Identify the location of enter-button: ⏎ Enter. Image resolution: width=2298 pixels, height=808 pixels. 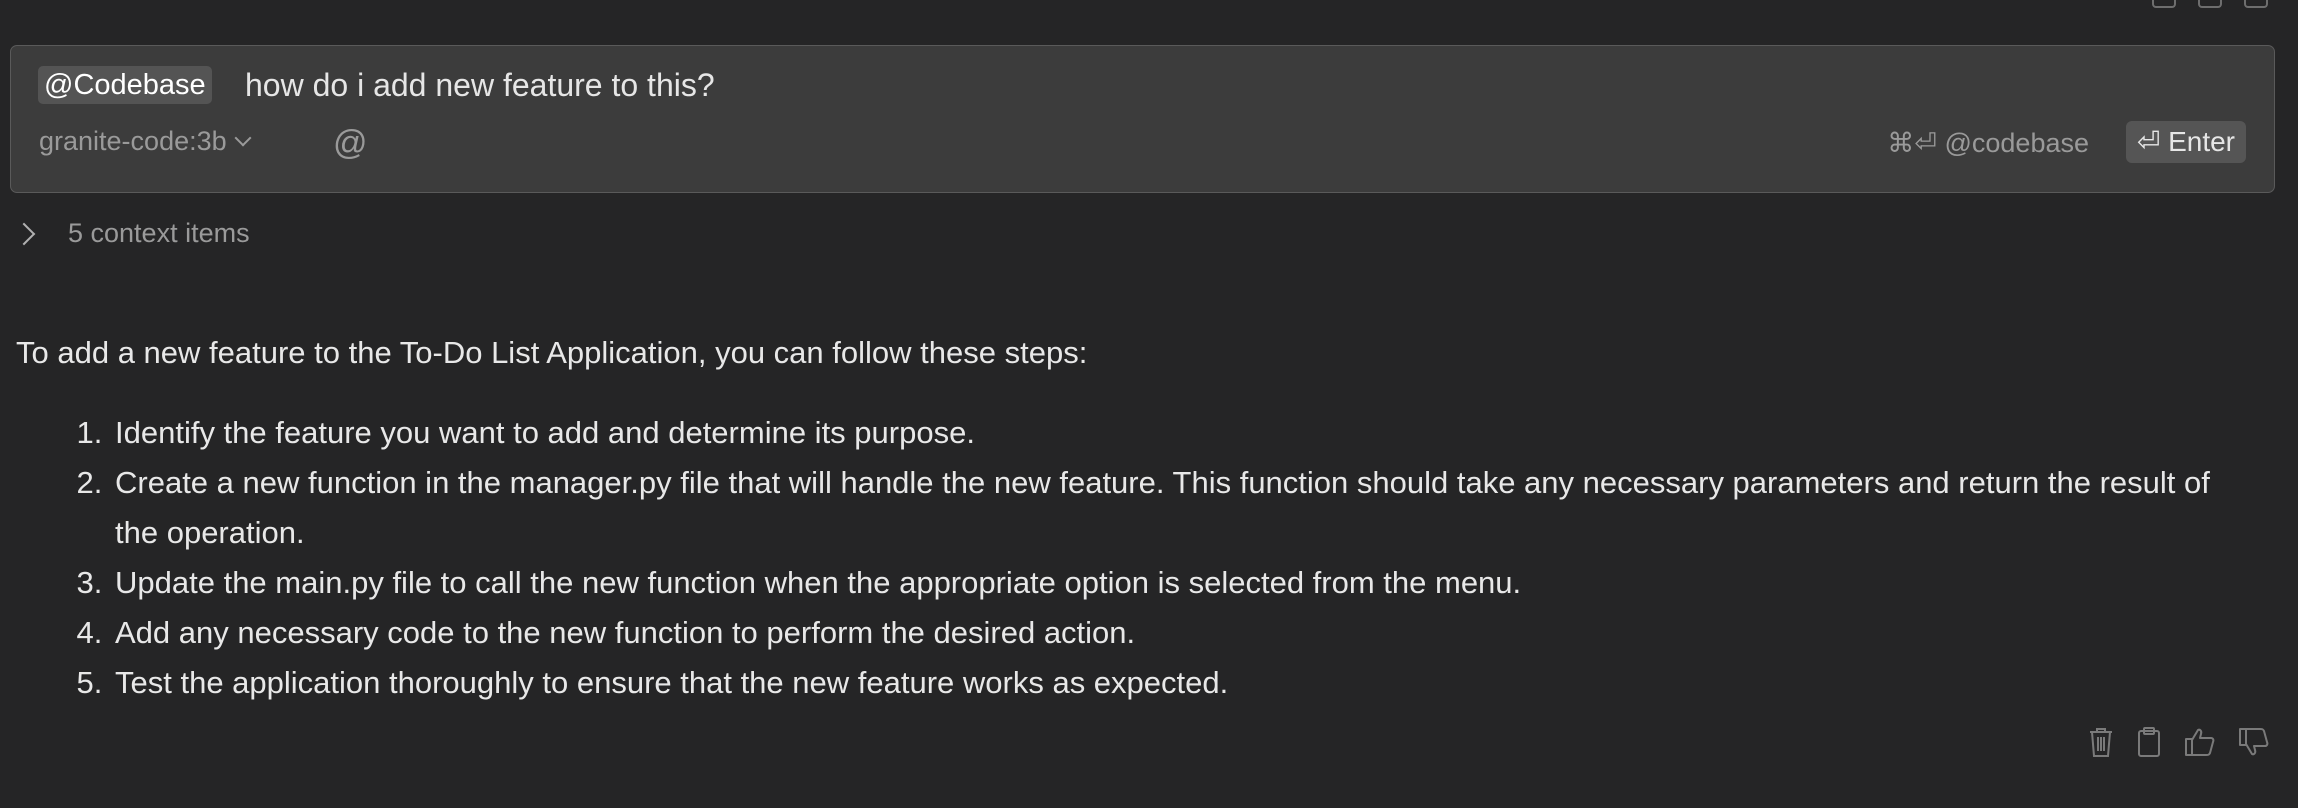
(2185, 142).